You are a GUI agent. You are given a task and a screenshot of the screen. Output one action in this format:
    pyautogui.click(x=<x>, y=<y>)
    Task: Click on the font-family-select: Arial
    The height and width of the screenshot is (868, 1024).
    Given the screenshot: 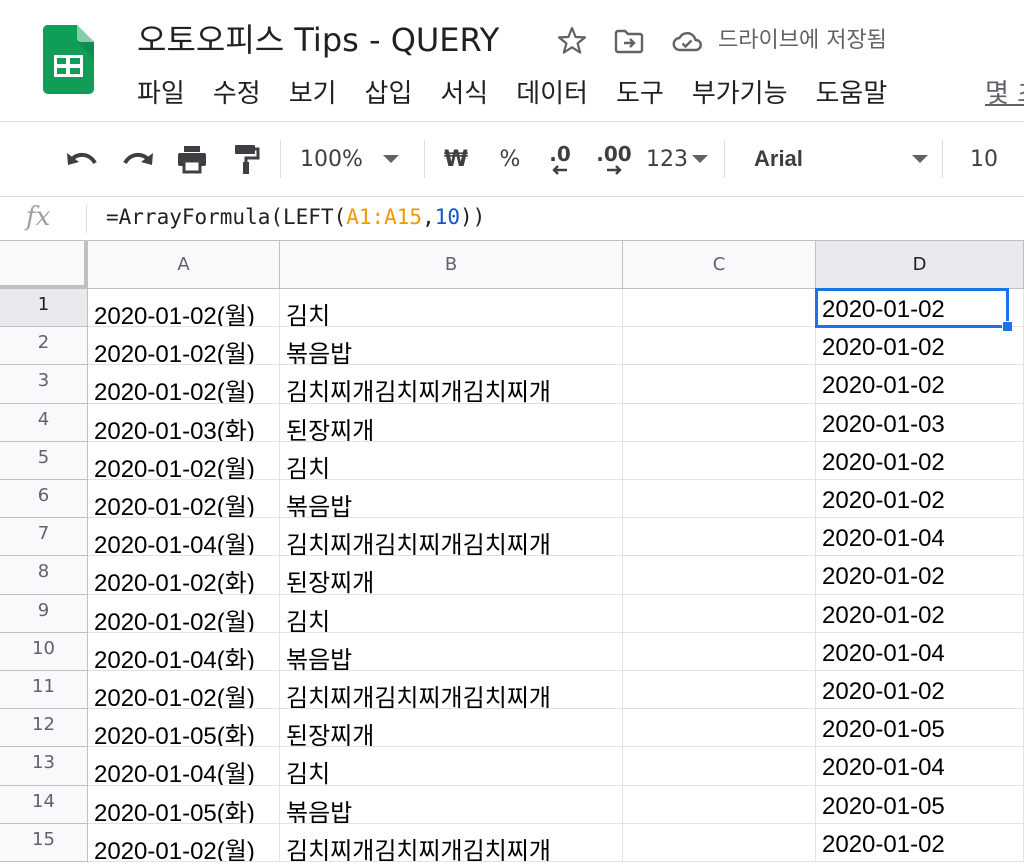 What is the action you would take?
    pyautogui.click(x=841, y=159)
    